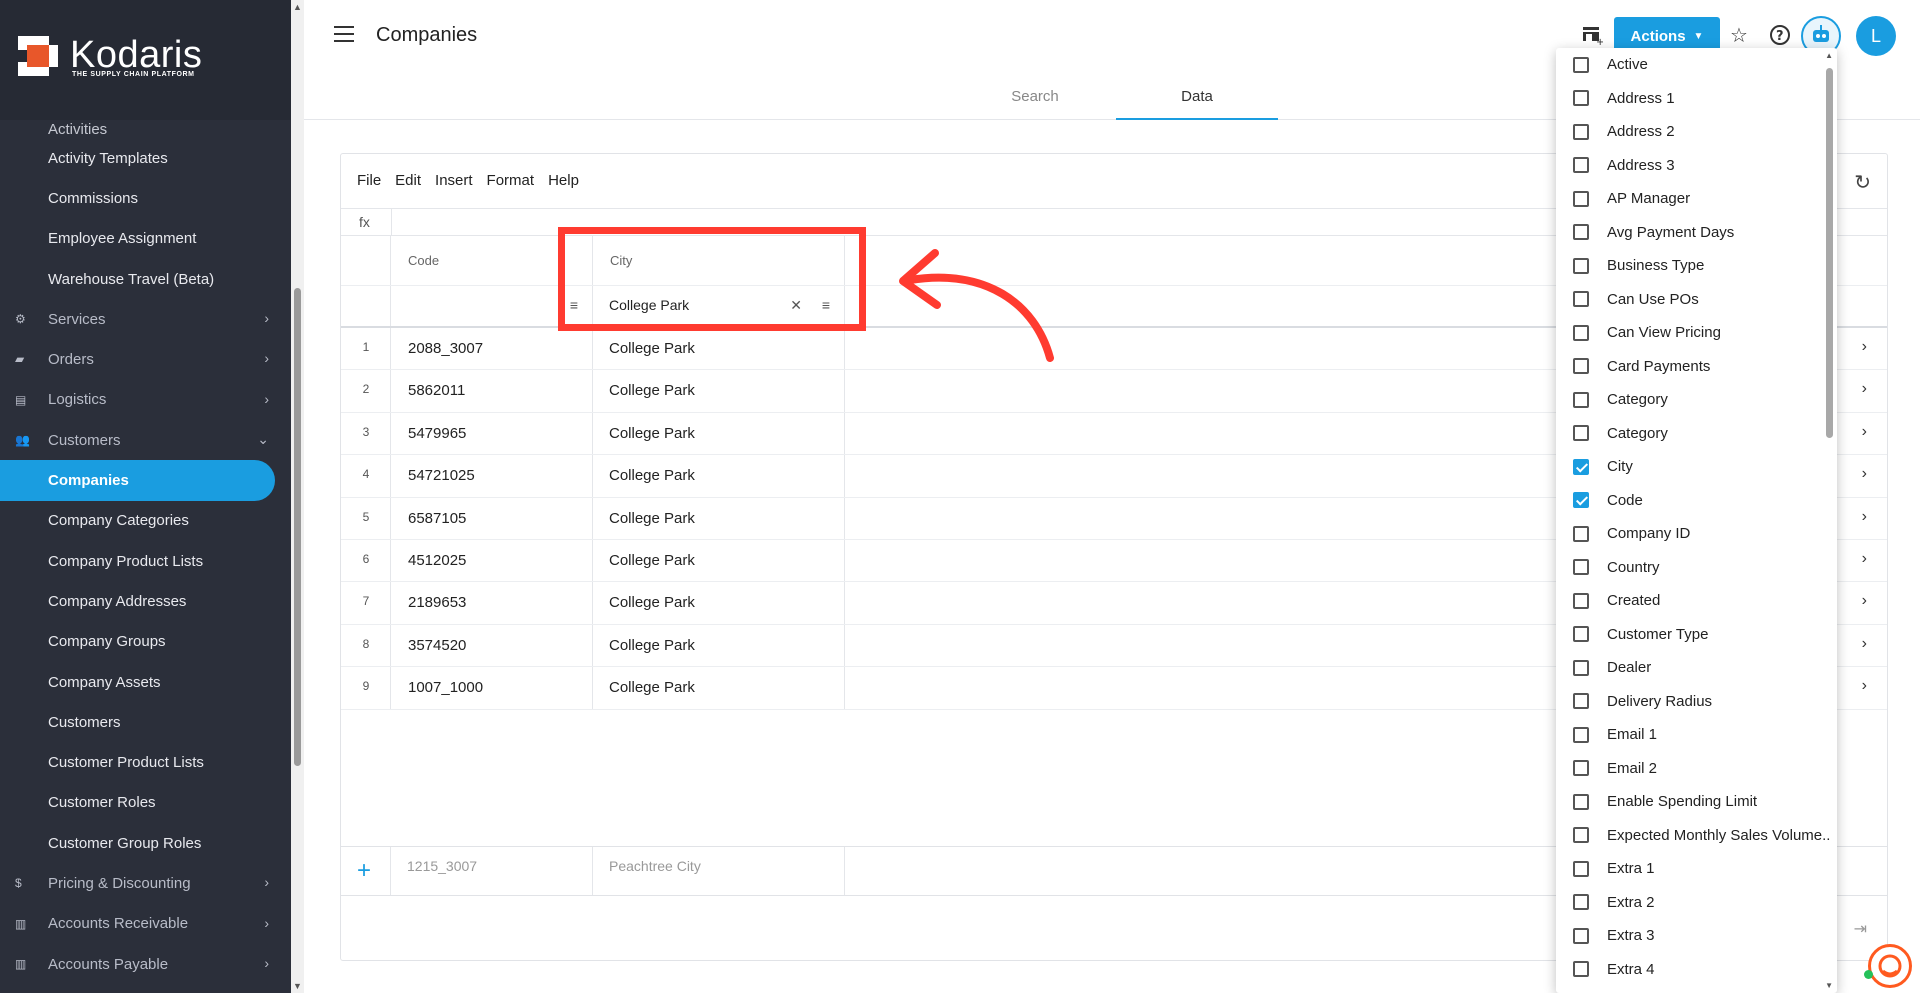  What do you see at coordinates (492, 433) in the screenshot?
I see `code-cell: 5479965` at bounding box center [492, 433].